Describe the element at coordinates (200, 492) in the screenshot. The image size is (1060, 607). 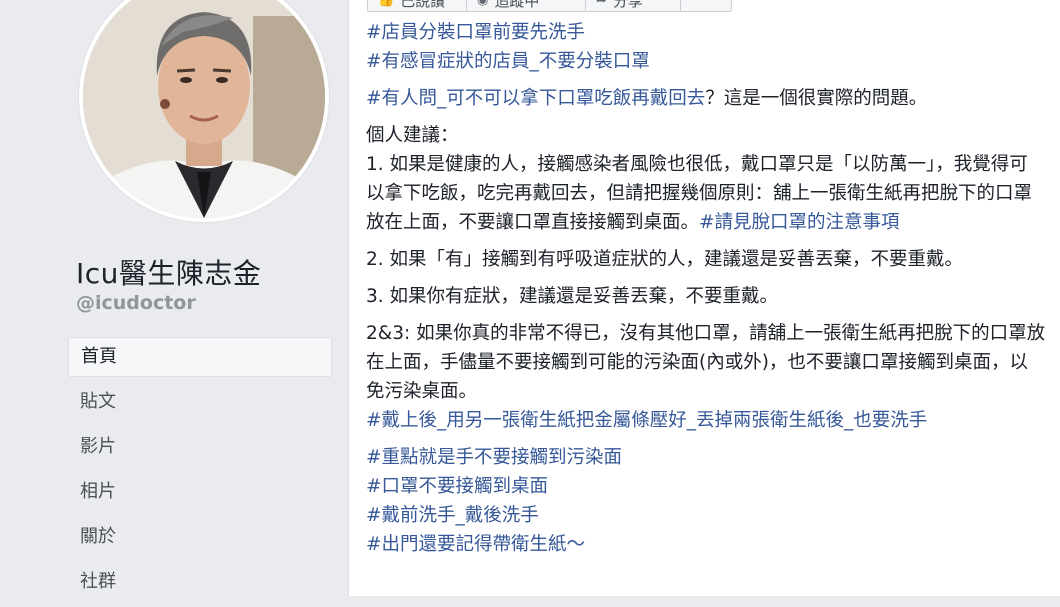
I see `nav-item-photos: 相片` at that location.